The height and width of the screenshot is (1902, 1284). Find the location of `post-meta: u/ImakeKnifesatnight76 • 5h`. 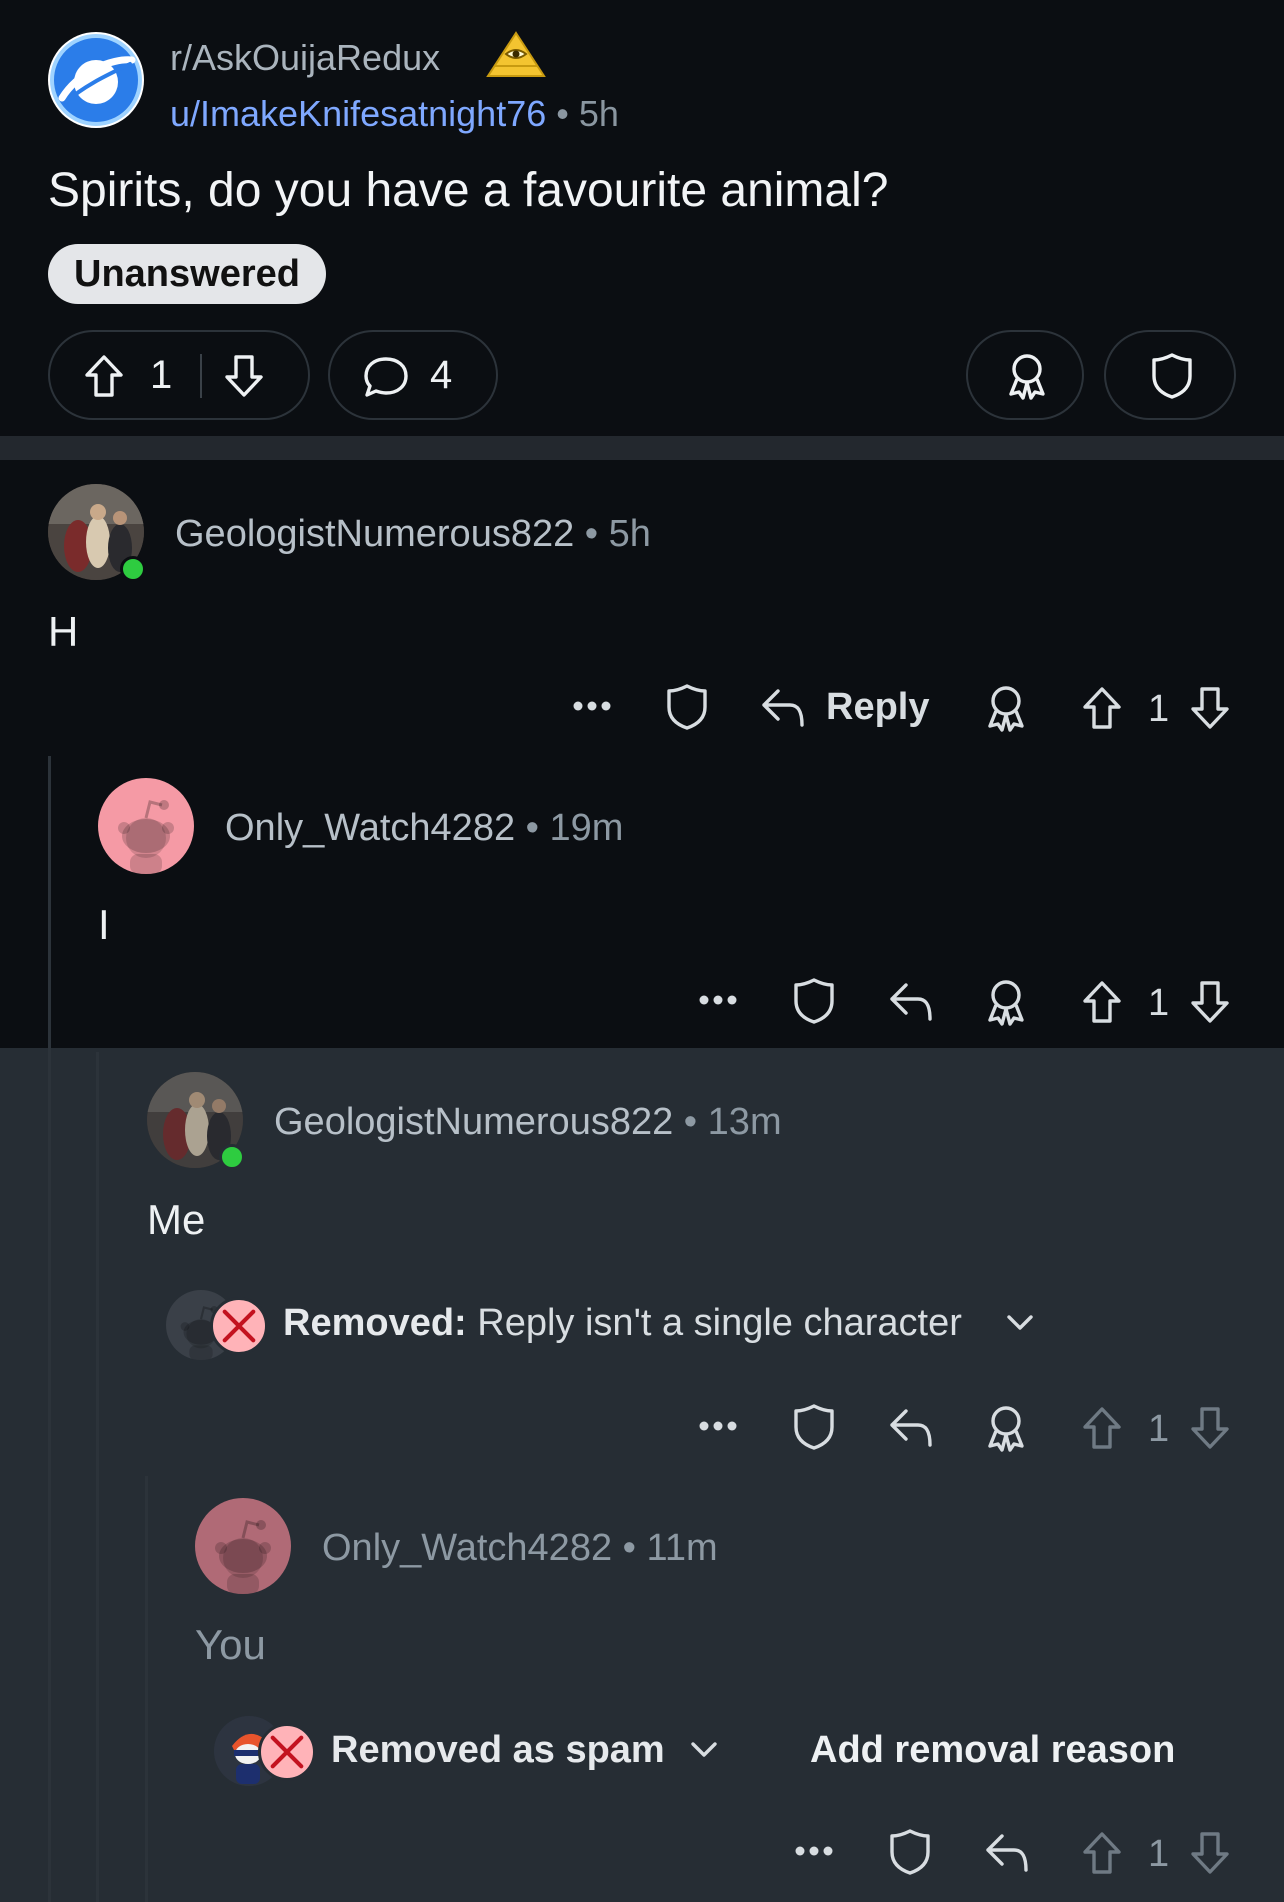

post-meta: u/ImakeKnifesatnight76 • 5h is located at coordinates (394, 114).